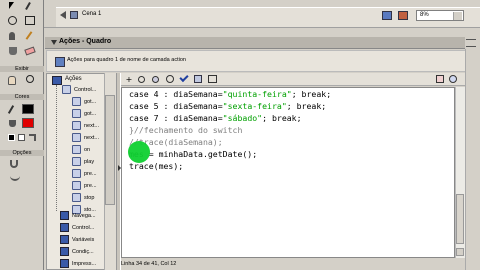 The height and width of the screenshot is (270, 480). I want to click on target-path-icon, so click(170, 79).